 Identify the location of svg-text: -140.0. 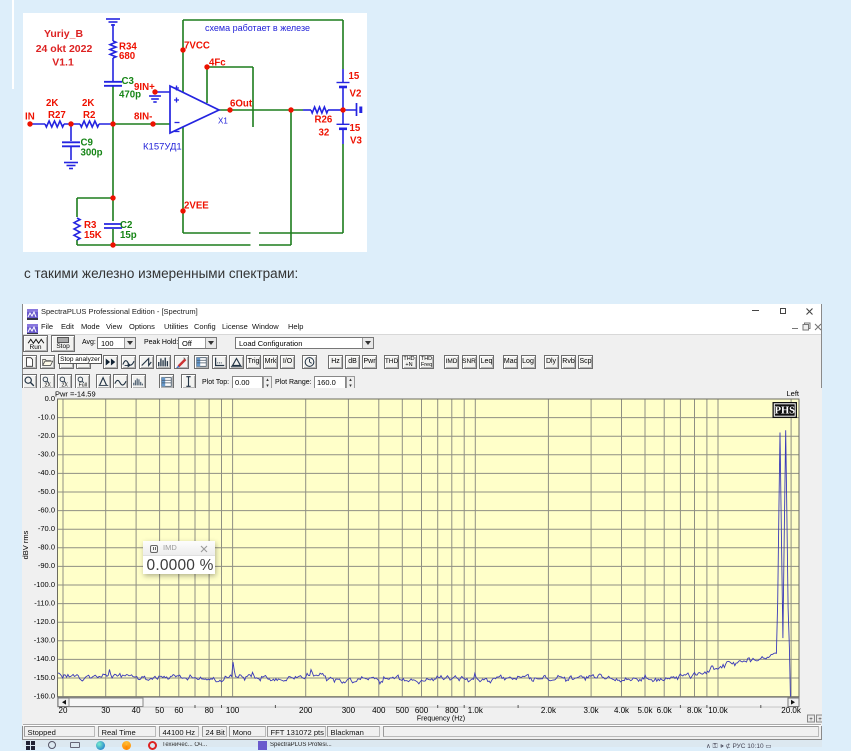
(44, 658).